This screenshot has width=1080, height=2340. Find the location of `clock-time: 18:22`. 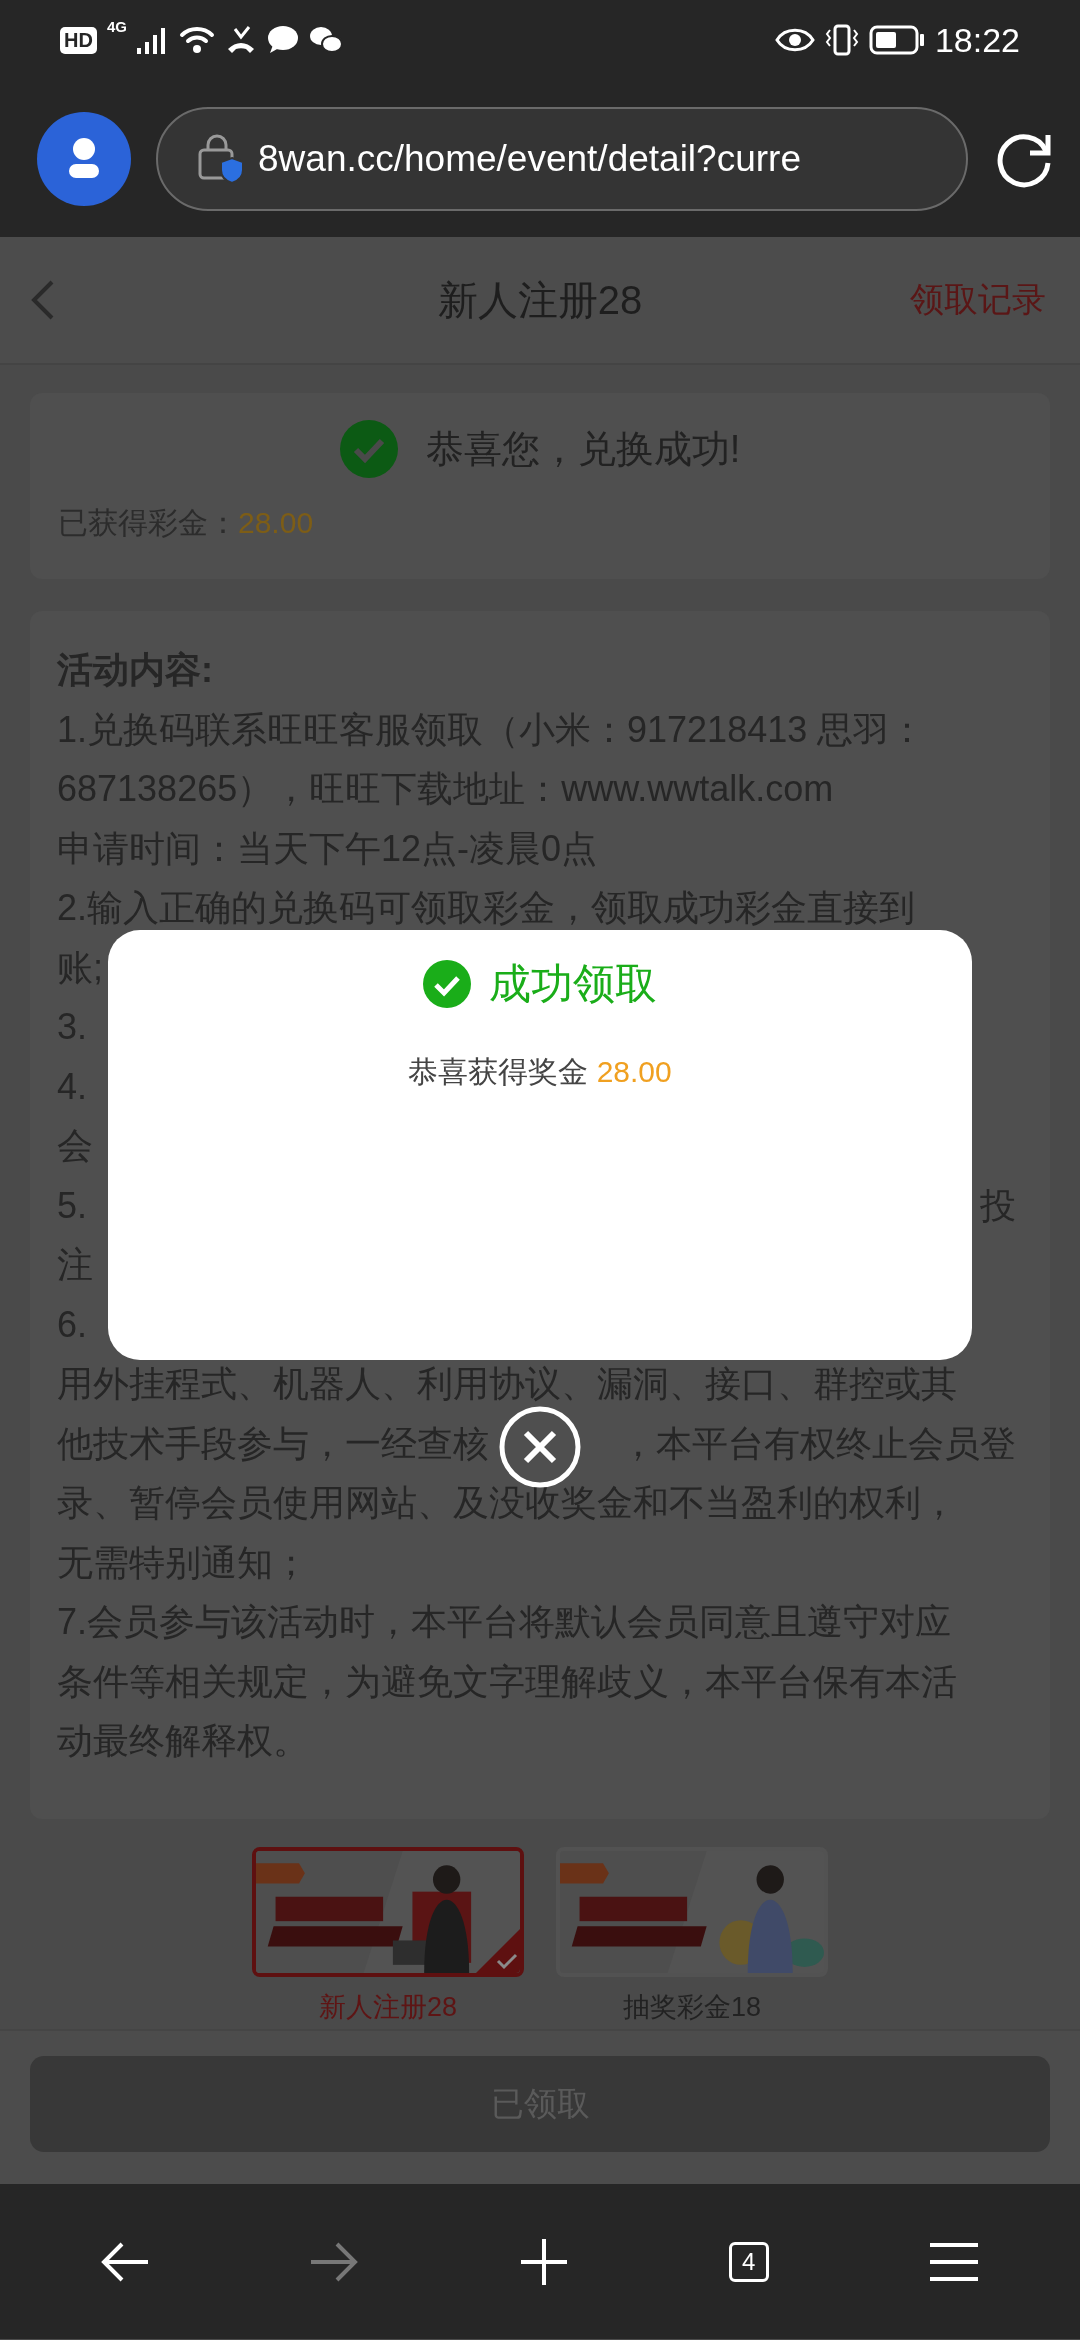

clock-time: 18:22 is located at coordinates (977, 40).